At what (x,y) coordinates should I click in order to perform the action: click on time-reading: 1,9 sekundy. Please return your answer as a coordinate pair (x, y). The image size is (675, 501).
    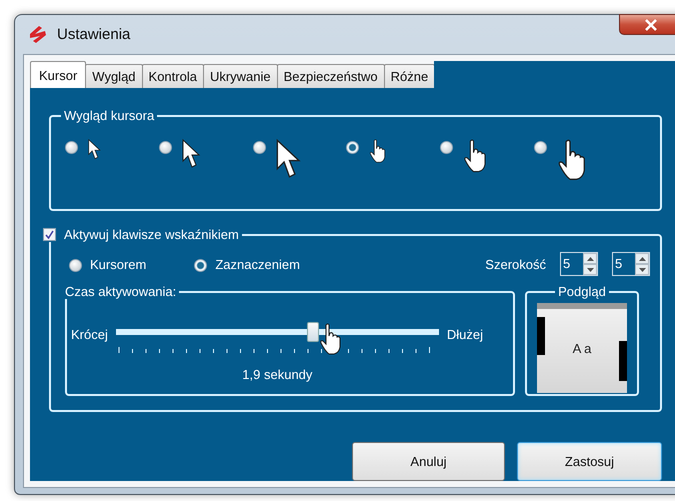
    Looking at the image, I should click on (277, 374).